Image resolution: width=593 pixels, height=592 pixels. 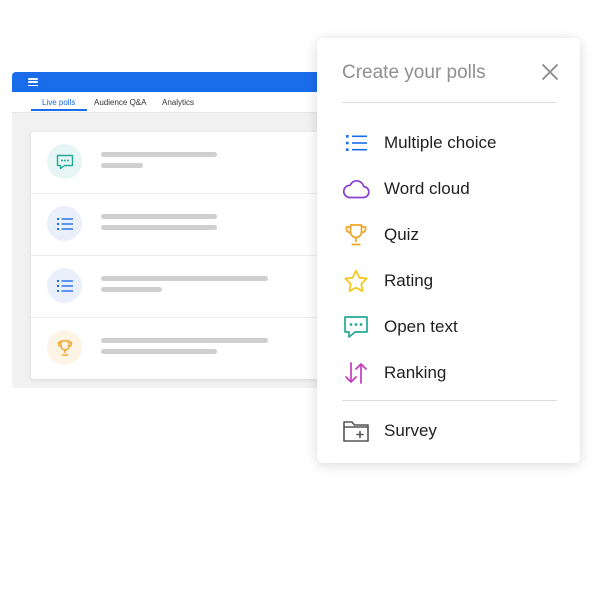 I want to click on menu-item-label: Multiple choice, so click(x=440, y=142).